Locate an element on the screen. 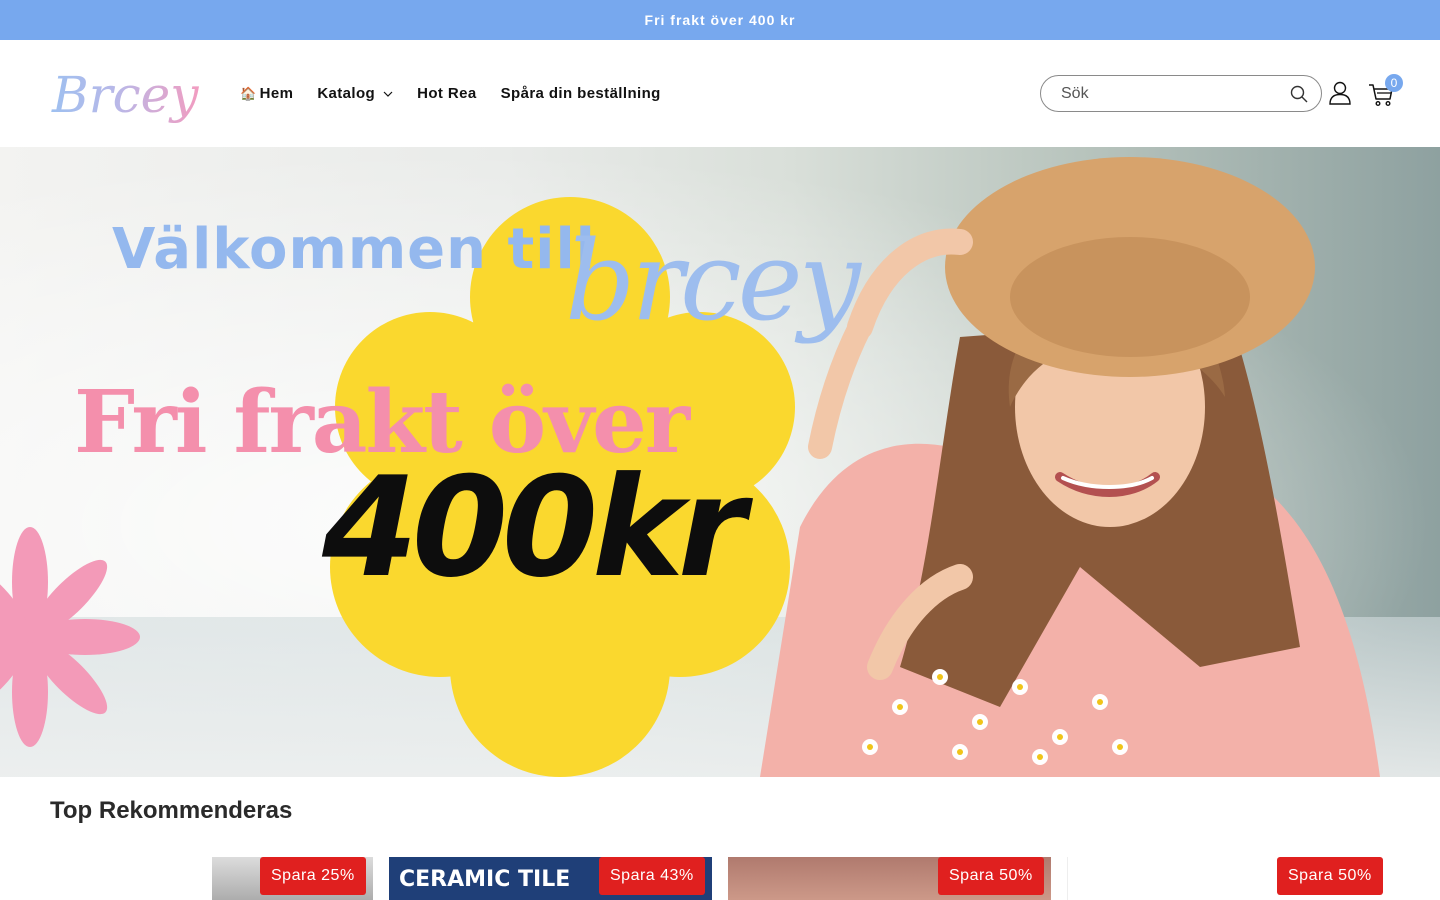 This screenshot has width=1440, height=900. announcement-text: Fri frakt över 400 kr is located at coordinates (720, 20).